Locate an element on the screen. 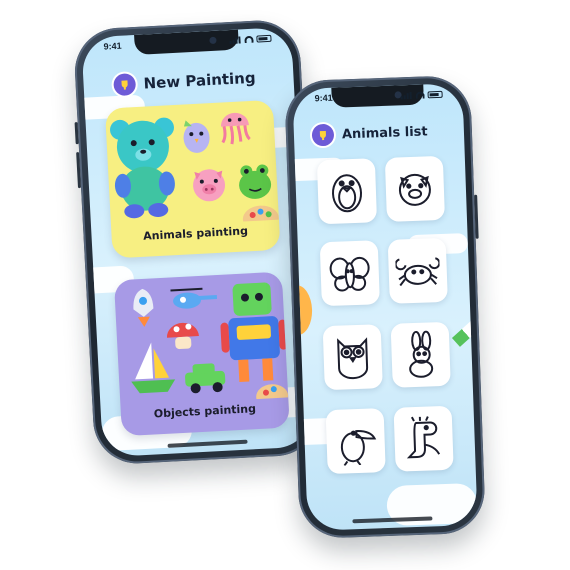 The width and height of the screenshot is (570, 570). sailboat-icon is located at coordinates (153, 368).